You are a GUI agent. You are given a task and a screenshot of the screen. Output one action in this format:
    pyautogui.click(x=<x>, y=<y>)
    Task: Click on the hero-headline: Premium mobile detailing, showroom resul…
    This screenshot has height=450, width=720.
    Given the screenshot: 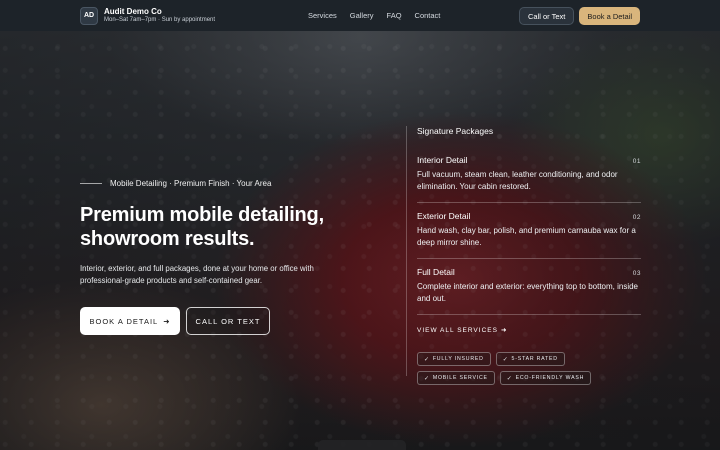 What is the action you would take?
    pyautogui.click(x=202, y=227)
    